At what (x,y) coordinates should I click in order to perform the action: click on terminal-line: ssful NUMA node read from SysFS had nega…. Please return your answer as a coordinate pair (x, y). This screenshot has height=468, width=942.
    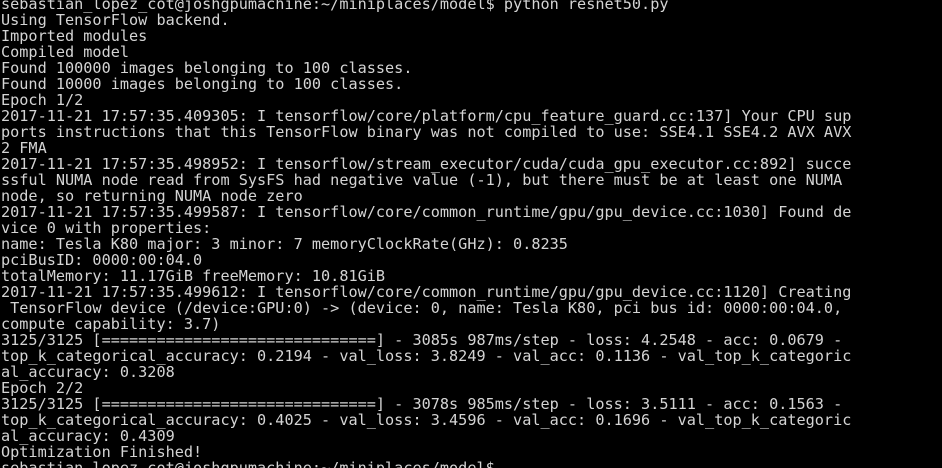
    Looking at the image, I should click on (422, 180).